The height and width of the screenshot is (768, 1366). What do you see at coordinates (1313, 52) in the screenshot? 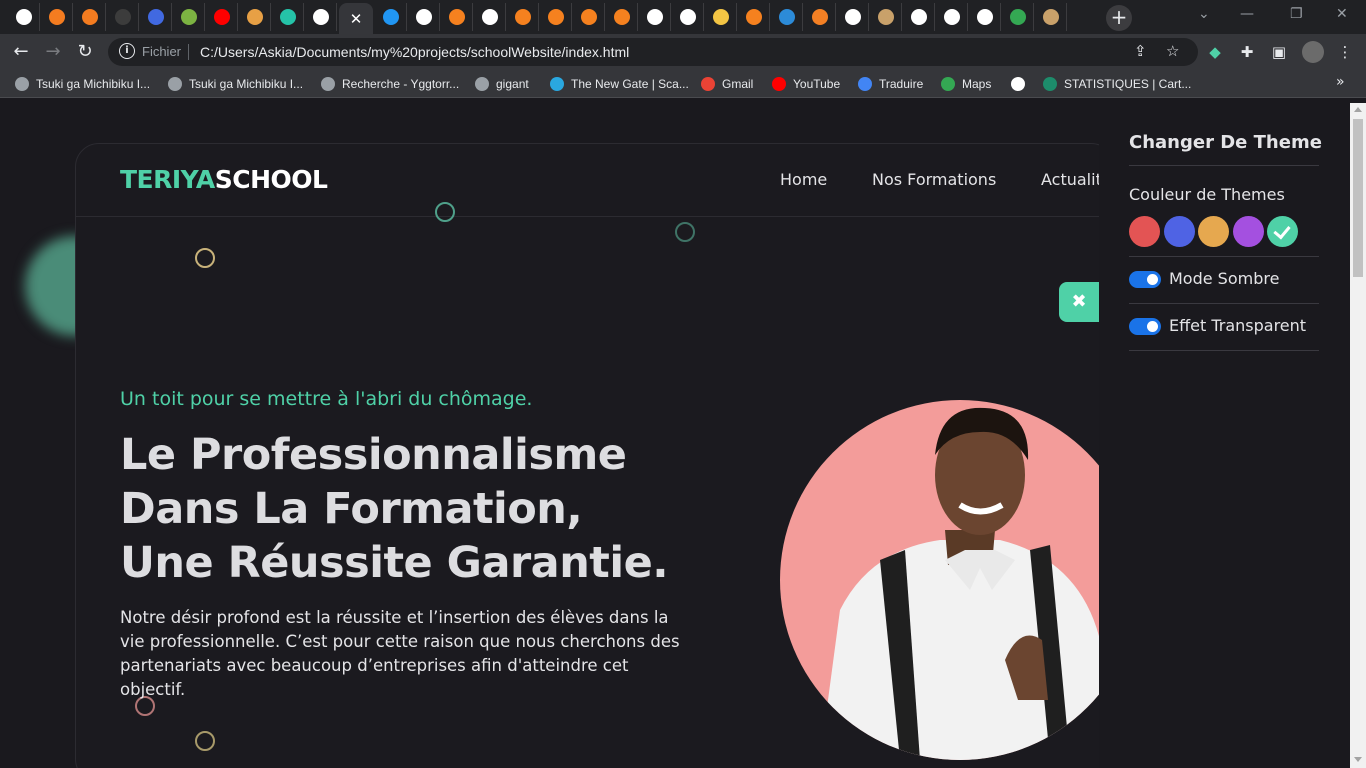
I see `profile-avatar` at bounding box center [1313, 52].